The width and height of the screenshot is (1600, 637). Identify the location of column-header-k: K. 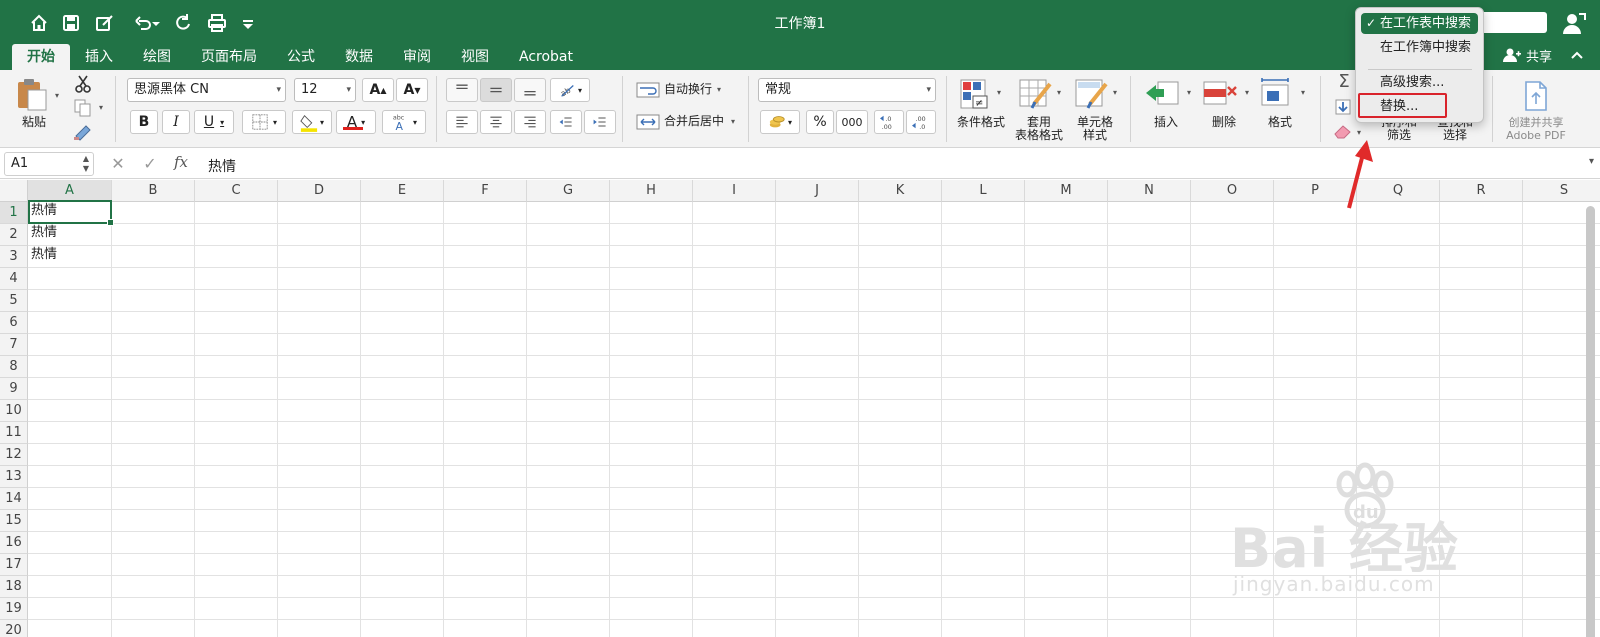
(900, 191).